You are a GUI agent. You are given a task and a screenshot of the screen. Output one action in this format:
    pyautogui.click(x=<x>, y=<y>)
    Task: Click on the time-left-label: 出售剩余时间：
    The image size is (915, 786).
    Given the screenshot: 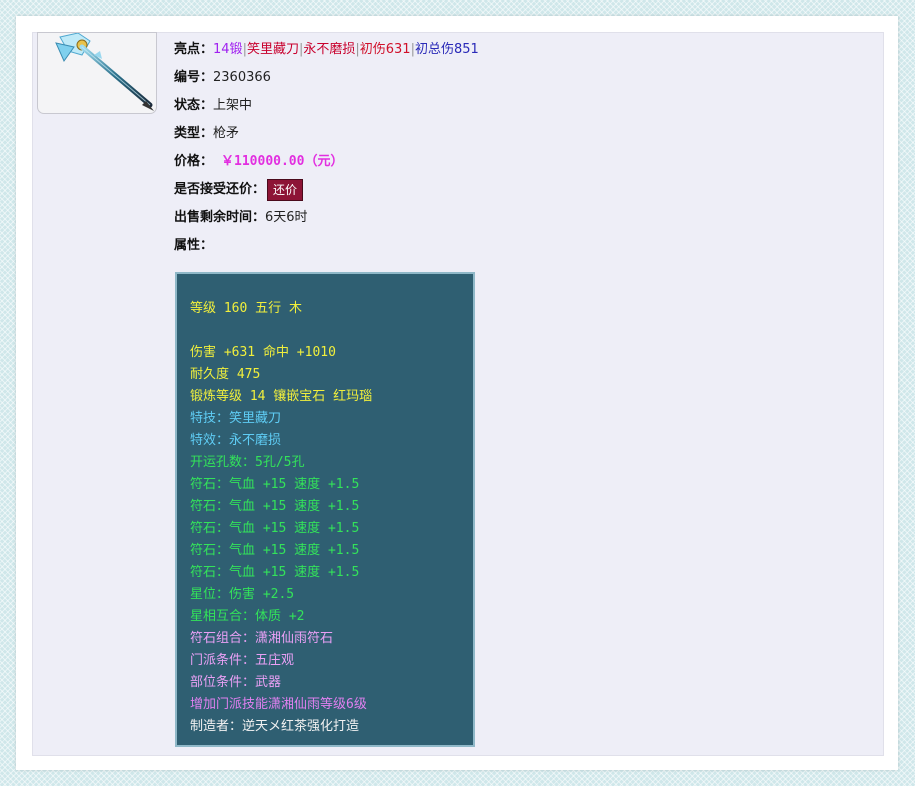 What is the action you would take?
    pyautogui.click(x=220, y=217)
    